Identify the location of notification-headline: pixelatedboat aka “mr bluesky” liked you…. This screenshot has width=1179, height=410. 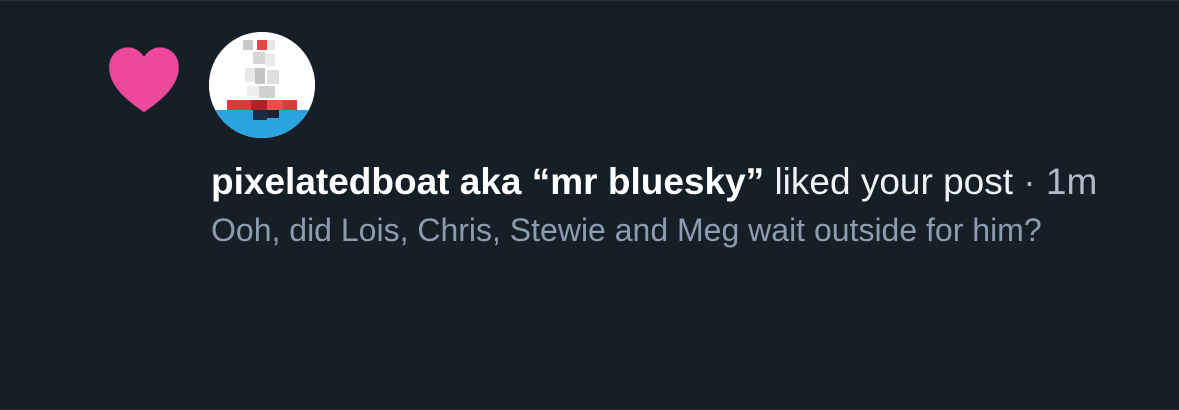
(681, 182).